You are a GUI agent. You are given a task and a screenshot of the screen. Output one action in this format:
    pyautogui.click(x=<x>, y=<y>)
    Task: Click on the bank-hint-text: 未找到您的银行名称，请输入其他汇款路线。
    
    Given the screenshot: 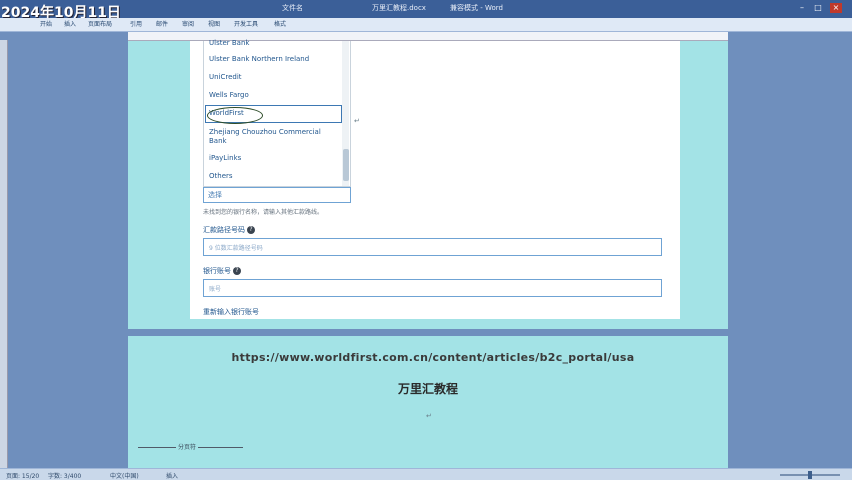 What is the action you would take?
    pyautogui.click(x=263, y=212)
    